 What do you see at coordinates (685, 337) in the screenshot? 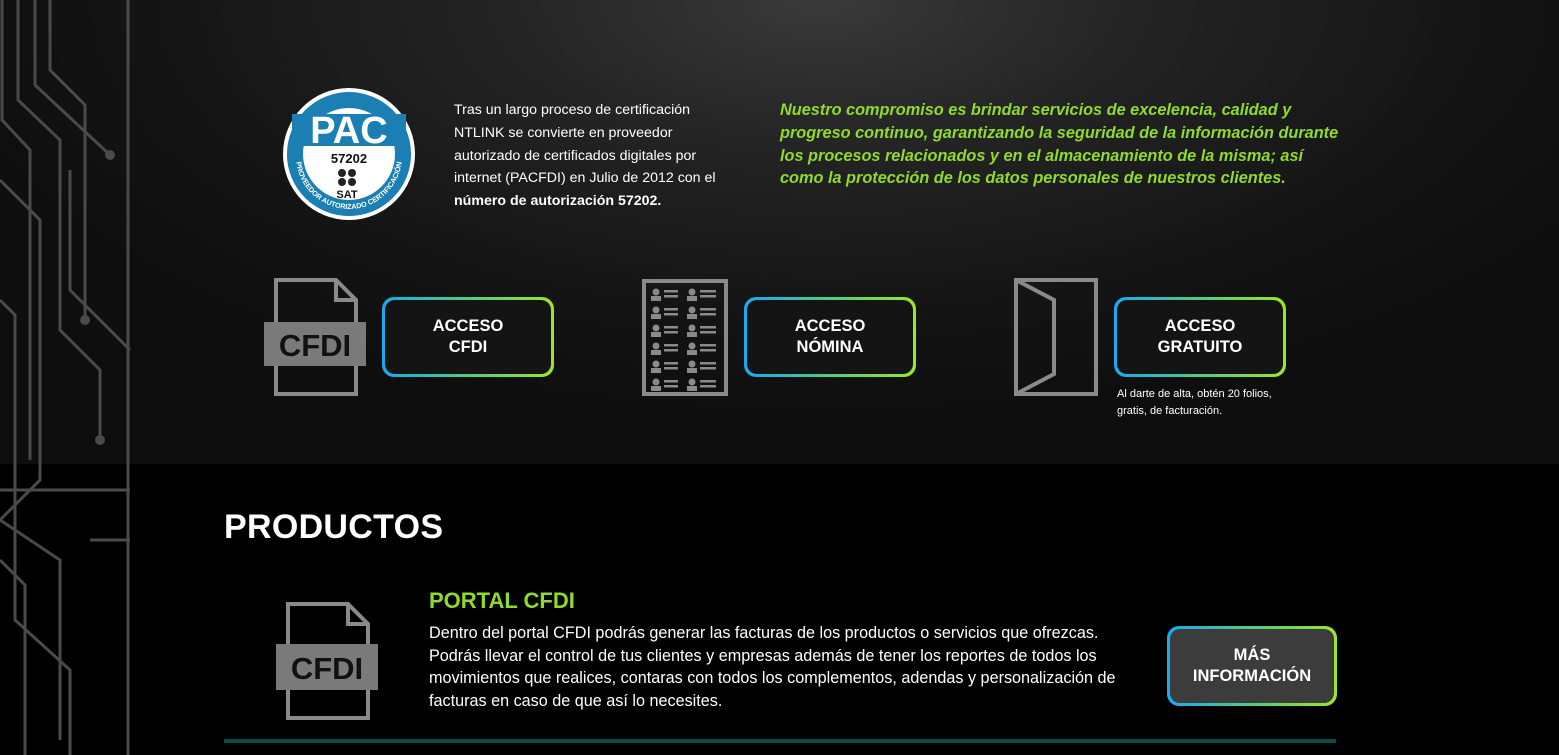
I see `payroll-list-icon` at bounding box center [685, 337].